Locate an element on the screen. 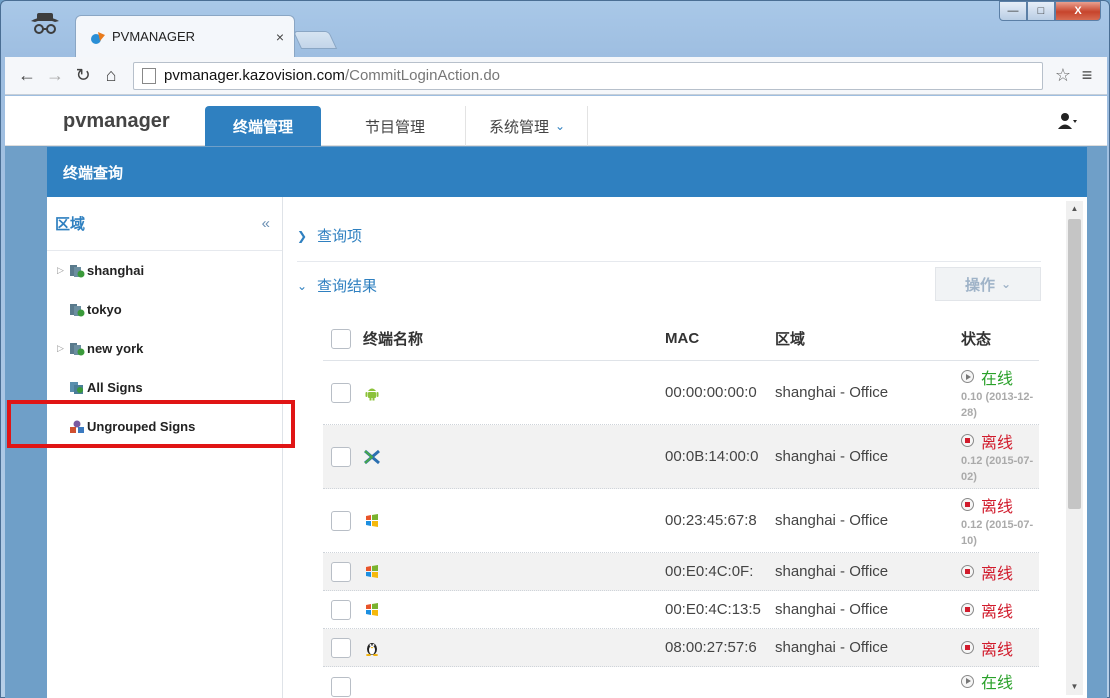  select-all-checkbox is located at coordinates (341, 338).